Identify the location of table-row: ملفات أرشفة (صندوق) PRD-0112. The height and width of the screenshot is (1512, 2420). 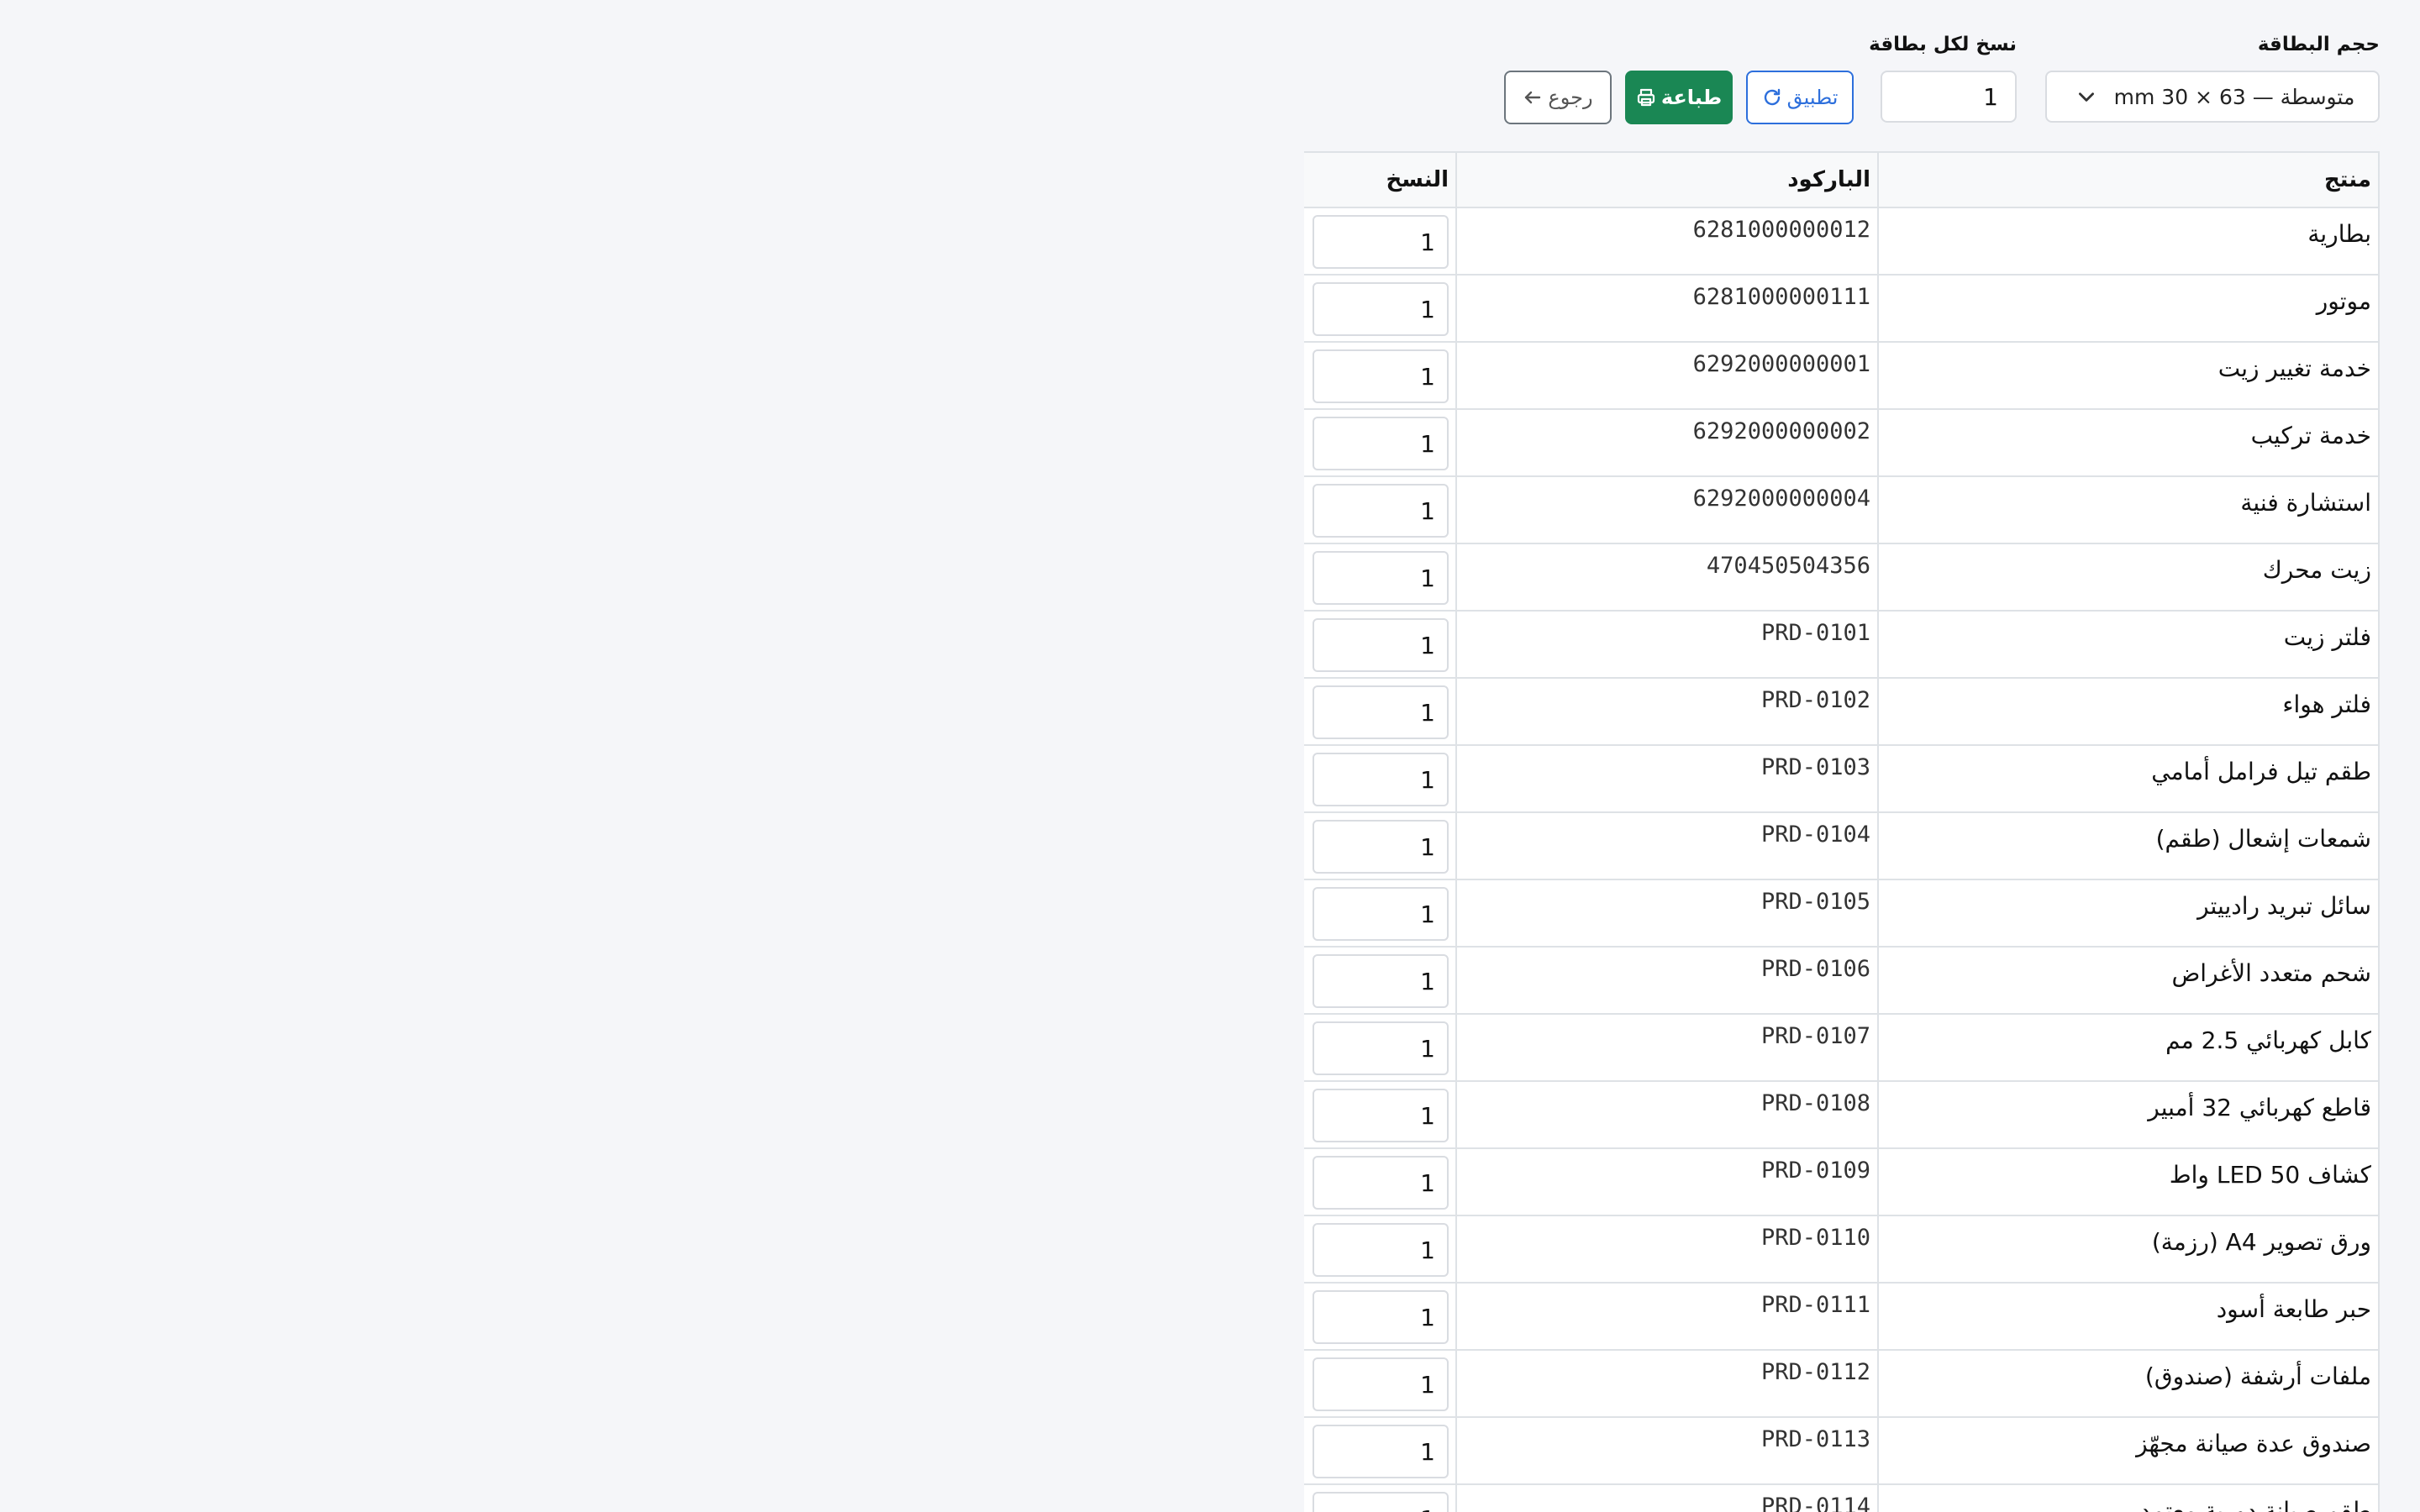
(1842, 1383).